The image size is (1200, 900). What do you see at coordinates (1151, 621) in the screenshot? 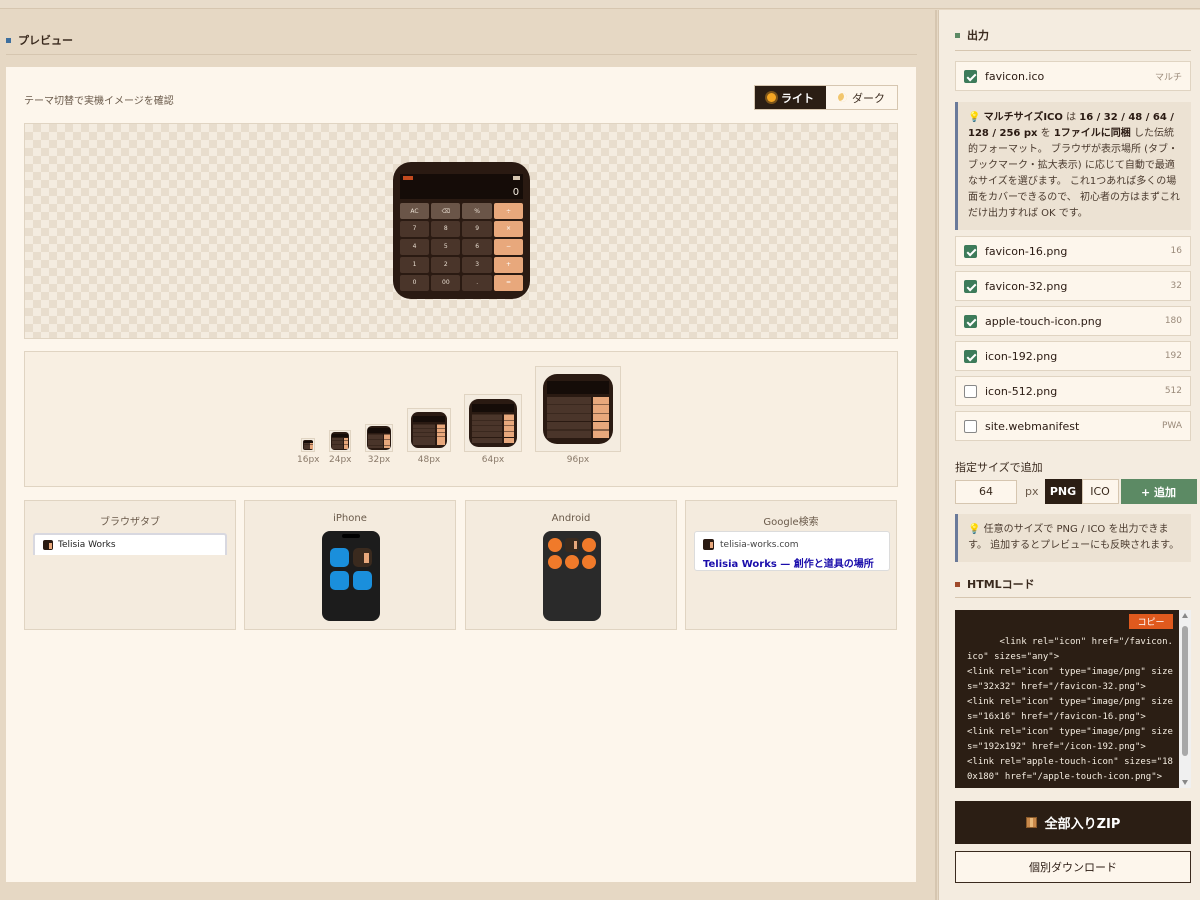
I see `copy-button: コピー` at bounding box center [1151, 621].